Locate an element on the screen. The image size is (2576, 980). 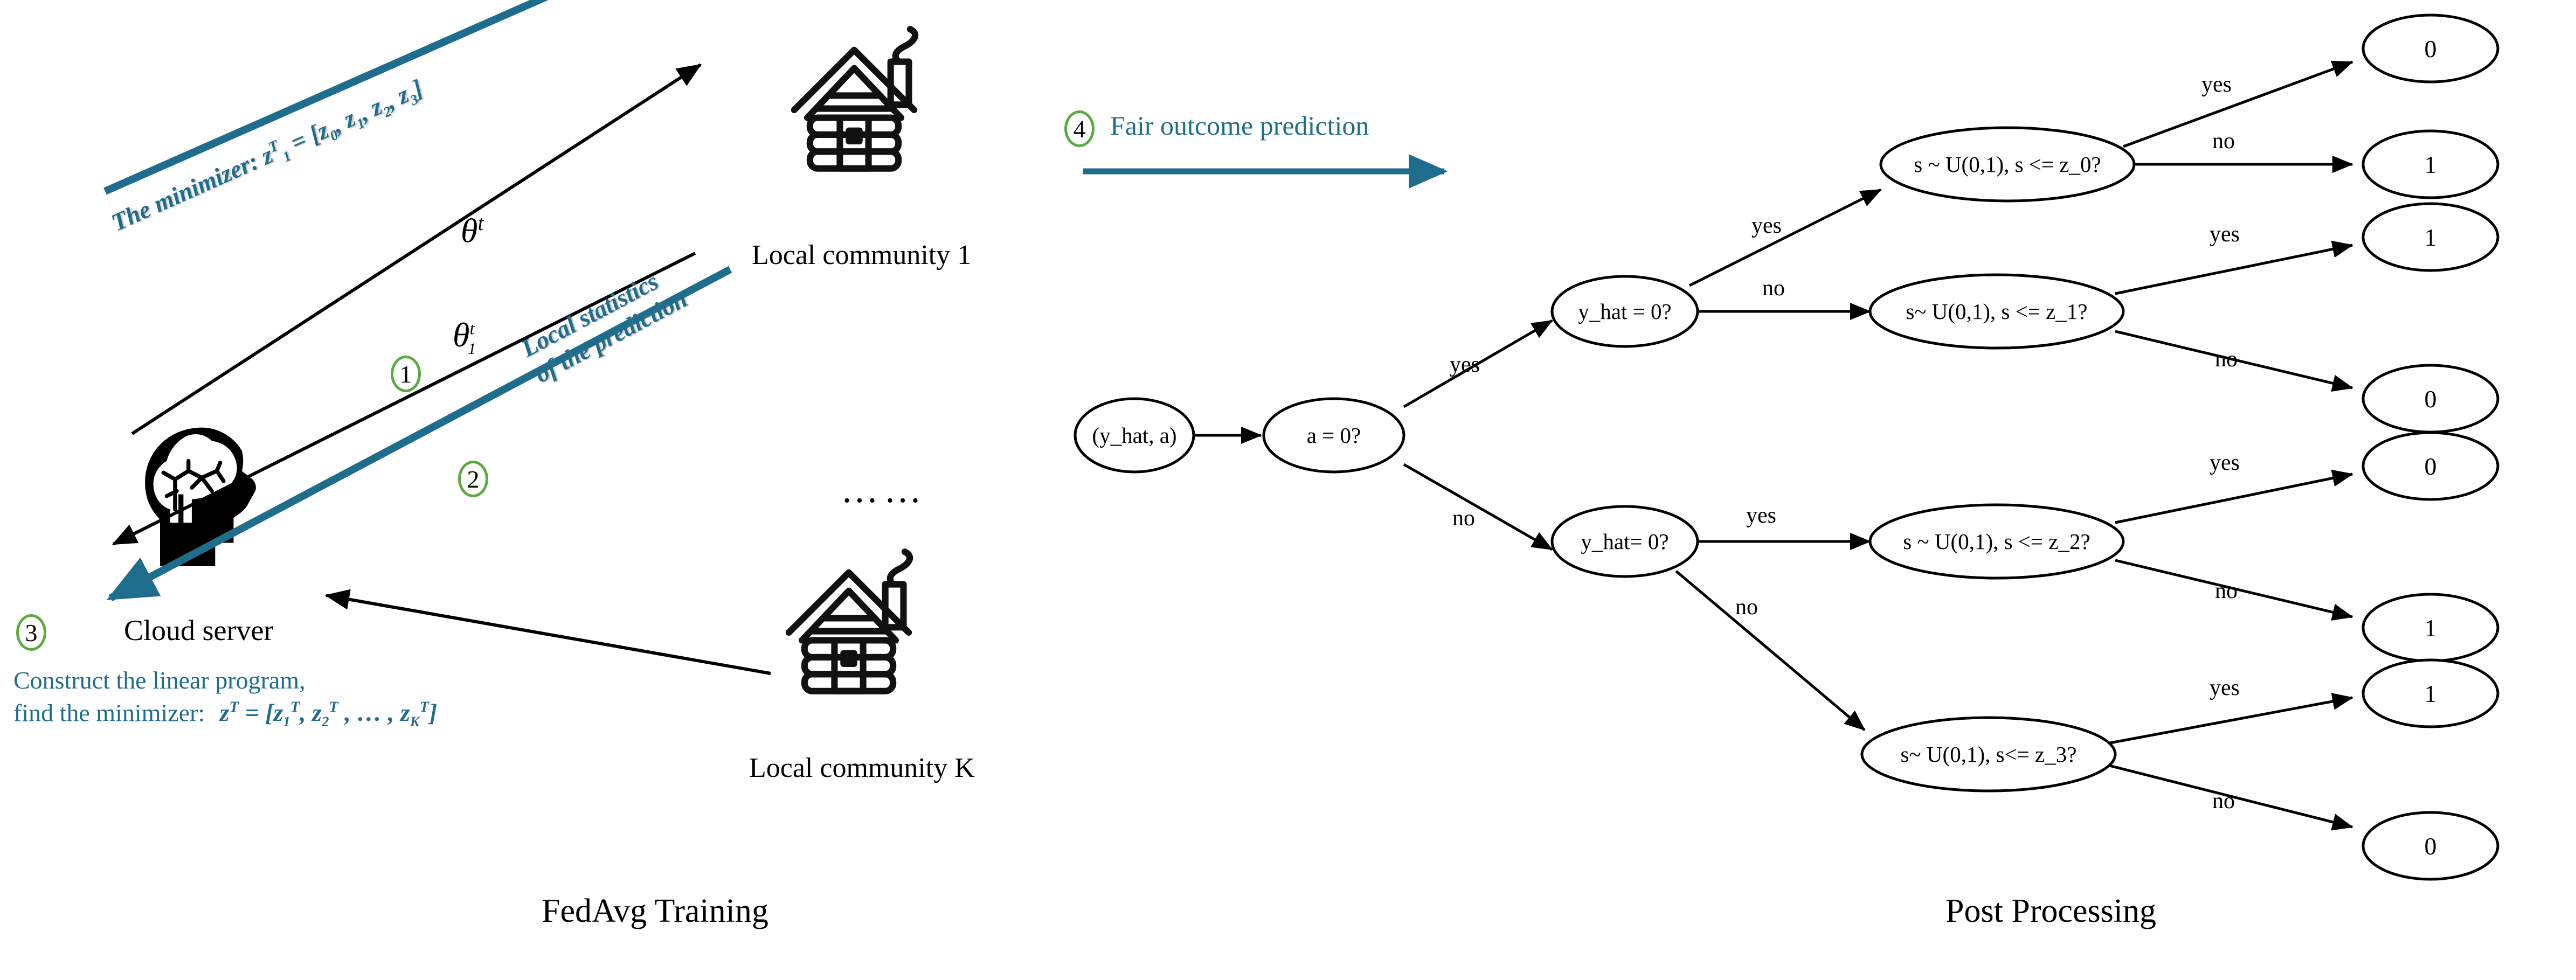
server-task-prefix: find the minimizer: is located at coordinates (109, 713).